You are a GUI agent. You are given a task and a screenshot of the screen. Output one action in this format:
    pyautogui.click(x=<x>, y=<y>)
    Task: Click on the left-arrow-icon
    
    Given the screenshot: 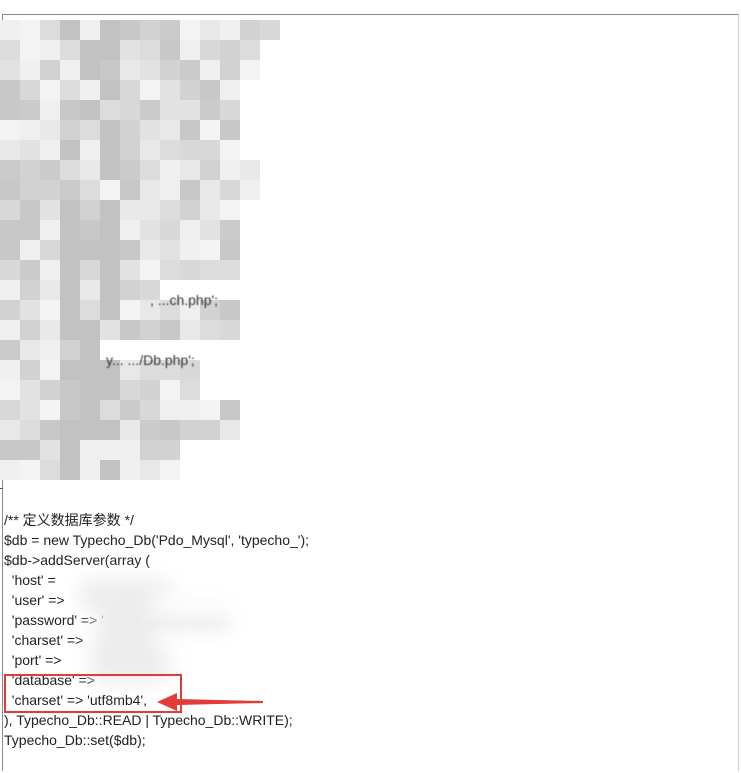 What is the action you would take?
    pyautogui.click(x=210, y=702)
    